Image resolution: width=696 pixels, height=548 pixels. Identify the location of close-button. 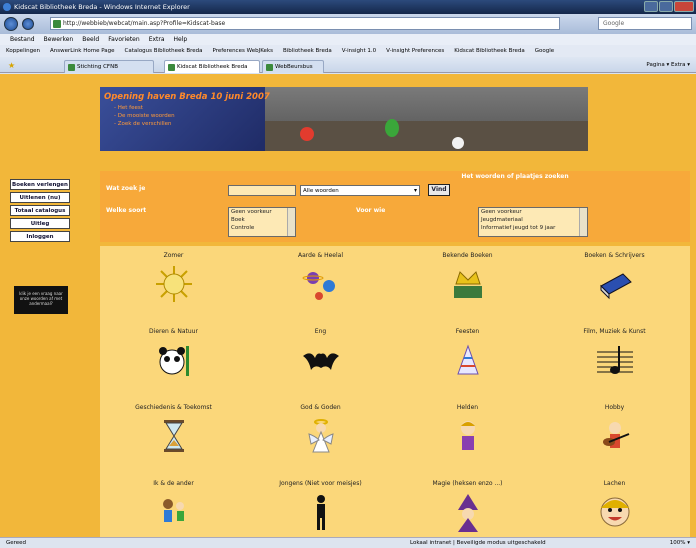
(684, 6).